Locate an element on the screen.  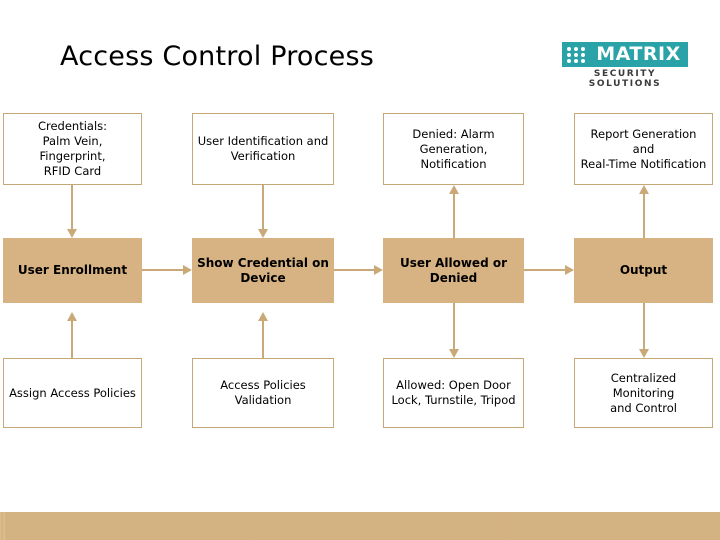
connector-policies-validation-to-show-credential is located at coordinates (263, 339).